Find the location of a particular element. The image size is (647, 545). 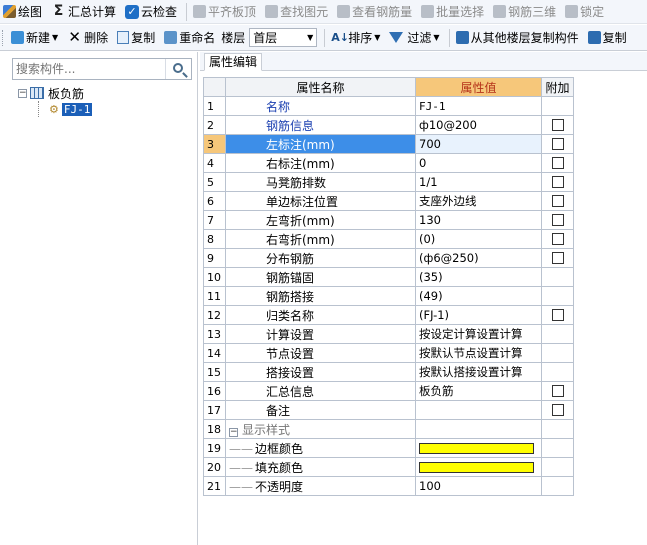

property-row: 3 左标注(mm) 700 is located at coordinates (388, 144).